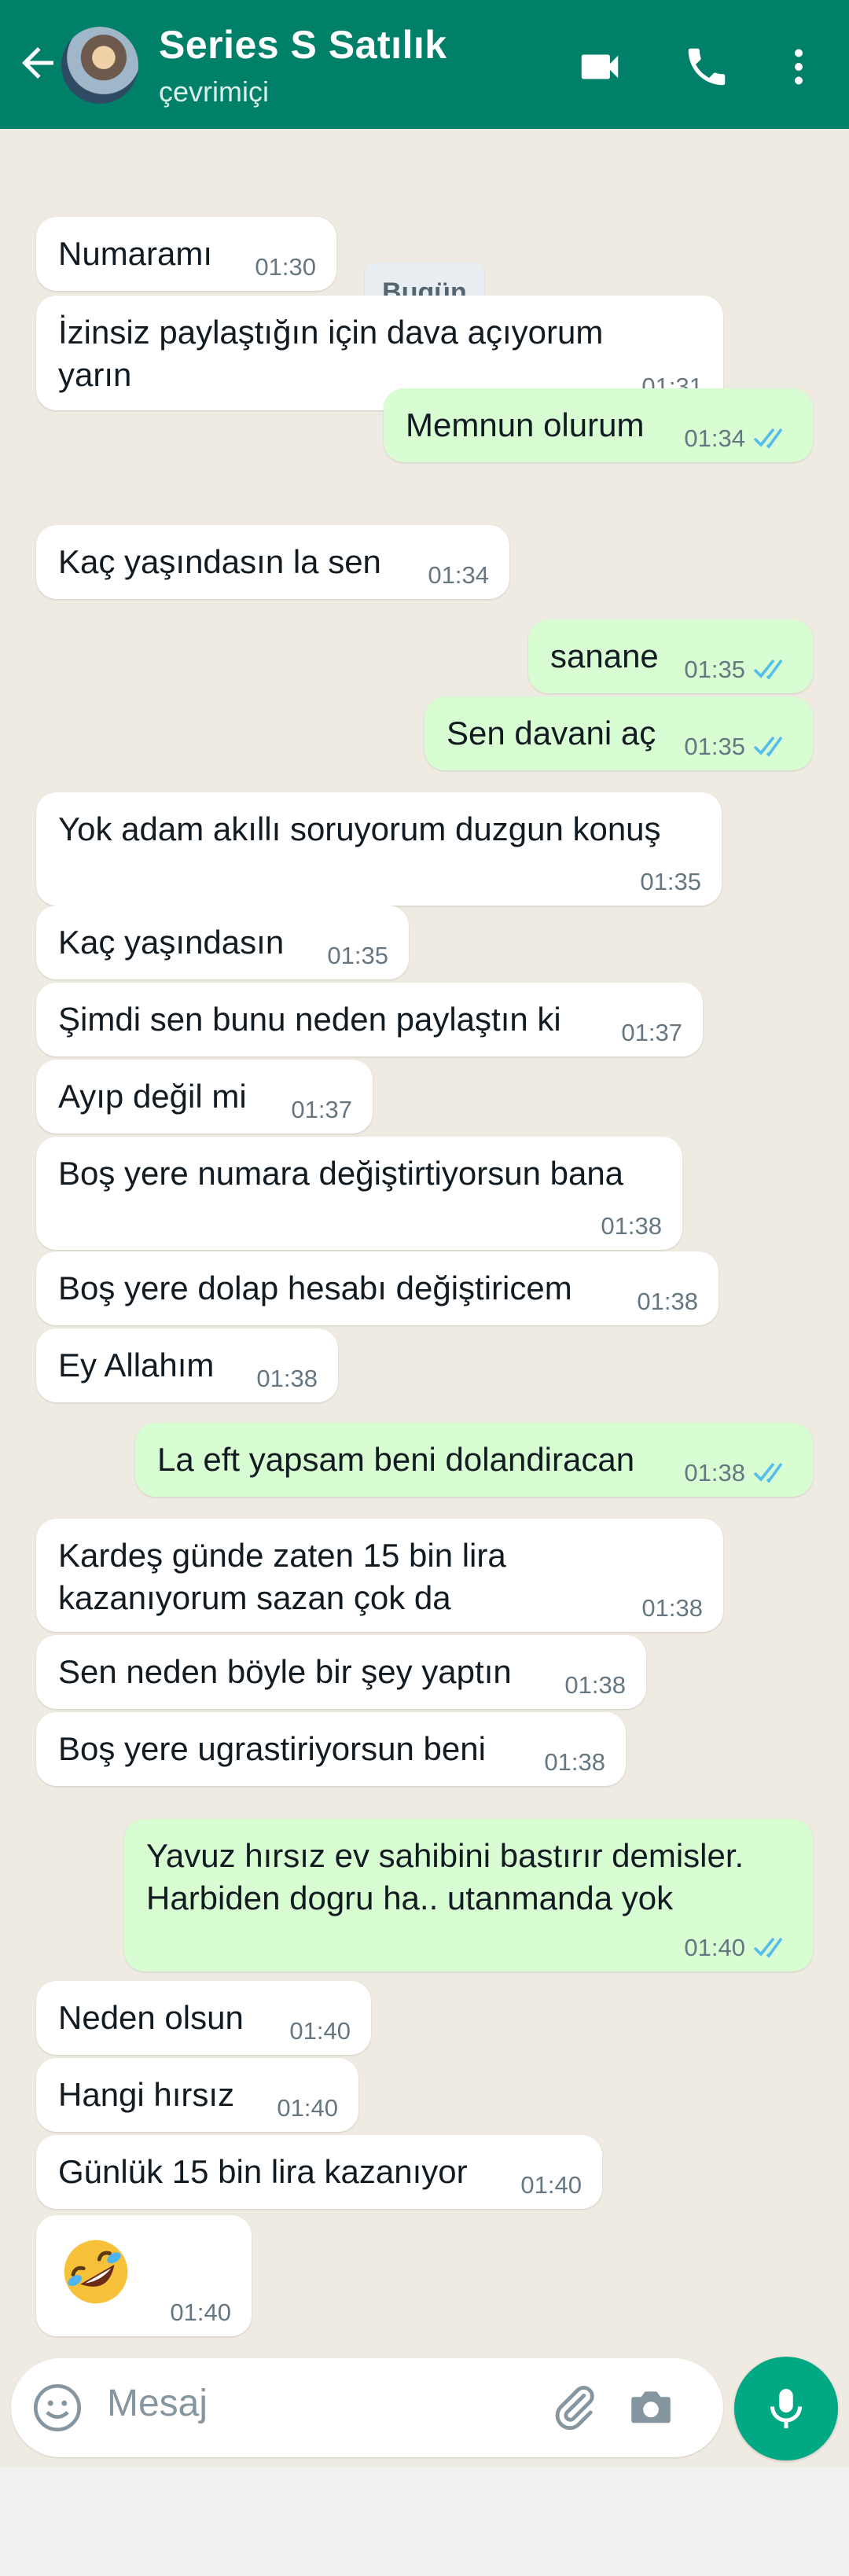 The width and height of the screenshot is (849, 2576). Describe the element at coordinates (96, 2272) in the screenshot. I see `rolling-on-floor-laughing-emoji` at that location.